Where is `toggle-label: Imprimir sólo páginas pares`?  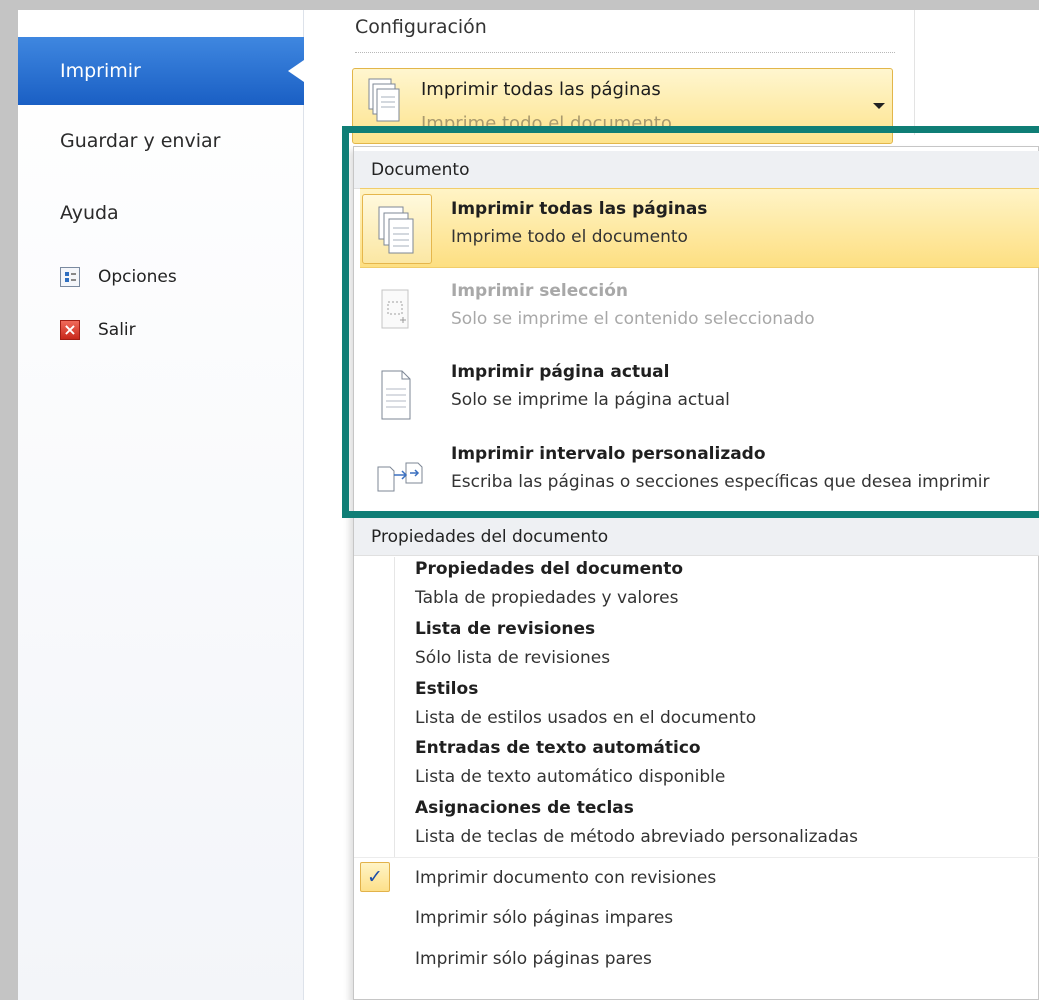
toggle-label: Imprimir sólo páginas pares is located at coordinates (533, 959).